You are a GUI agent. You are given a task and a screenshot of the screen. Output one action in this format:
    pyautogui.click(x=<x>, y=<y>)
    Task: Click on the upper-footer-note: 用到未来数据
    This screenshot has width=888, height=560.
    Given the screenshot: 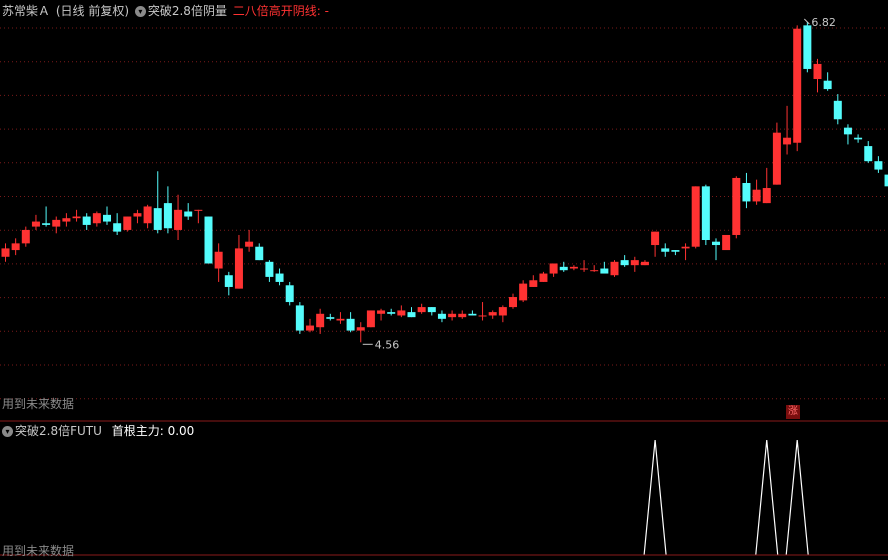 What is the action you would take?
    pyautogui.click(x=38, y=404)
    